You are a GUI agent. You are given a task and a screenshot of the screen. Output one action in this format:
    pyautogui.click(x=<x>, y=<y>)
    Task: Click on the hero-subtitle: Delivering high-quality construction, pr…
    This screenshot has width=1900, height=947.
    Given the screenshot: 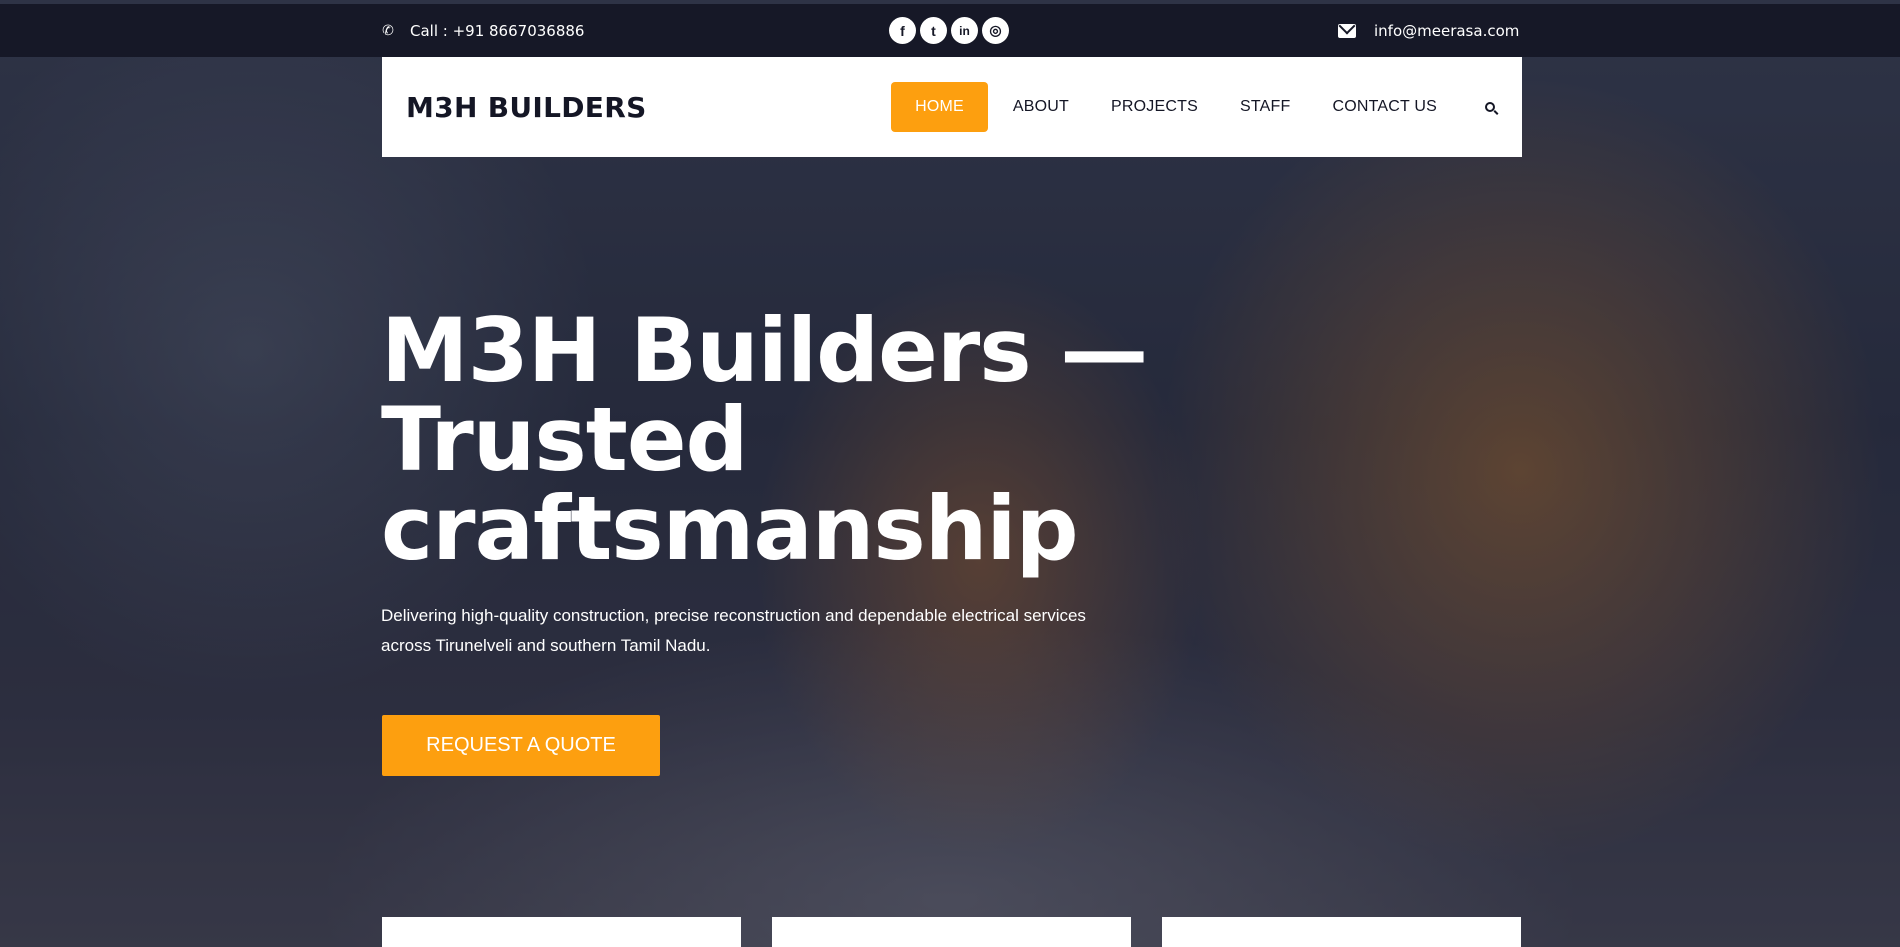 What is the action you would take?
    pyautogui.click(x=796, y=631)
    